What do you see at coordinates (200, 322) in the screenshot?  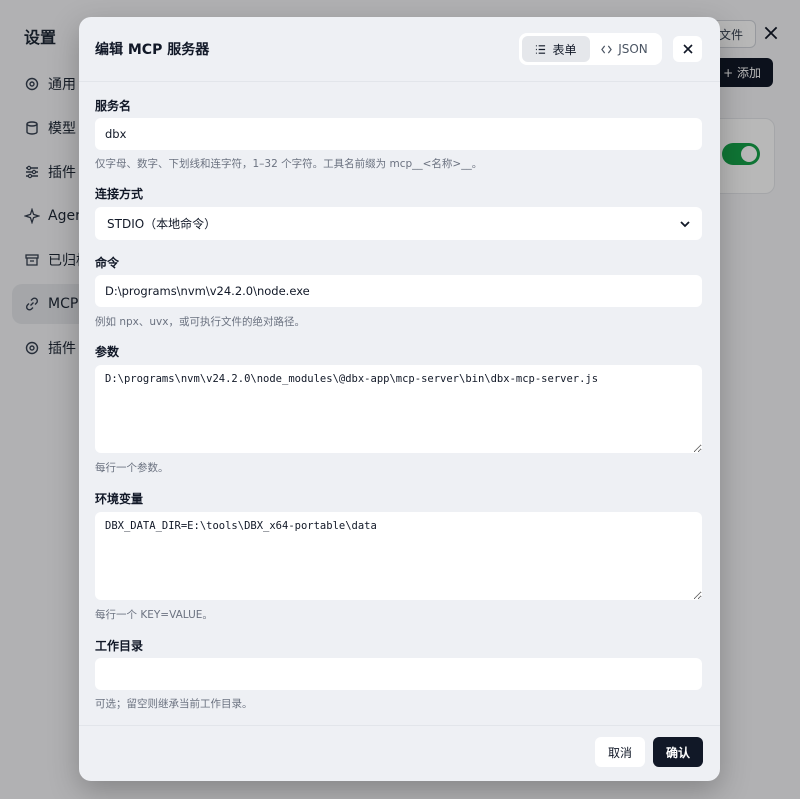 I see `command-hint: 例如 npx、uvx，或可执行文件的绝对路径。` at bounding box center [200, 322].